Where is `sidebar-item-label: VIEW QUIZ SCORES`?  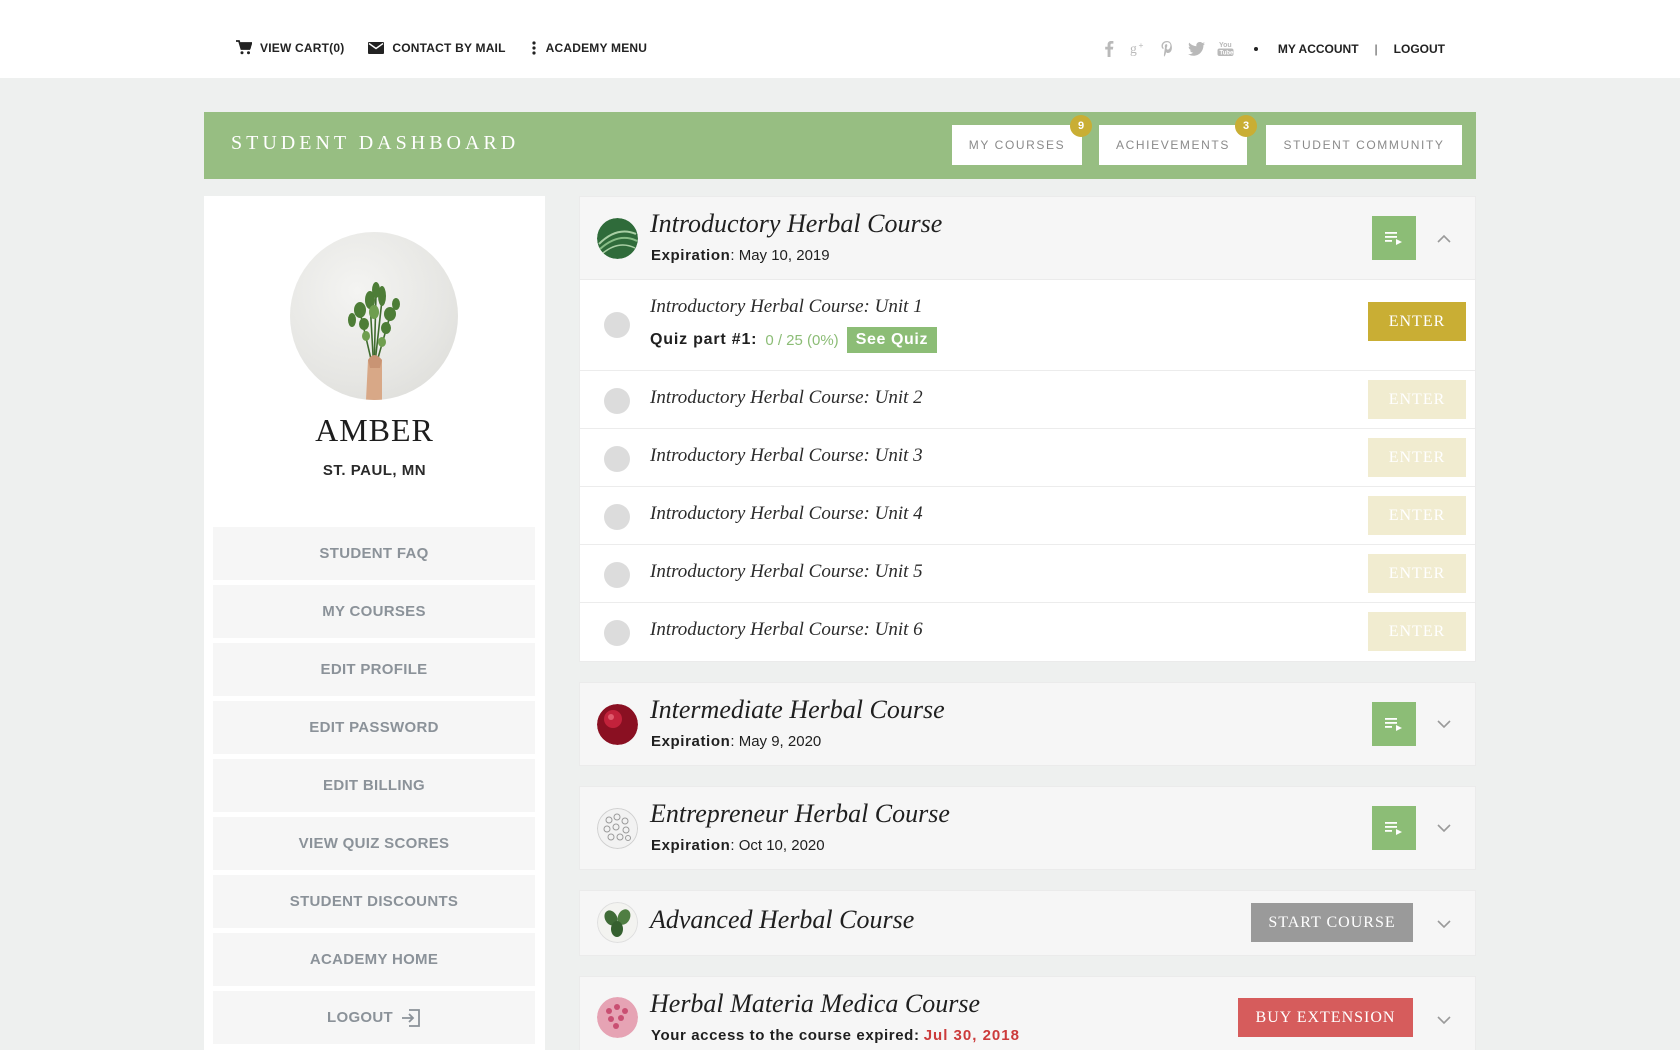 sidebar-item-label: VIEW QUIZ SCORES is located at coordinates (374, 843).